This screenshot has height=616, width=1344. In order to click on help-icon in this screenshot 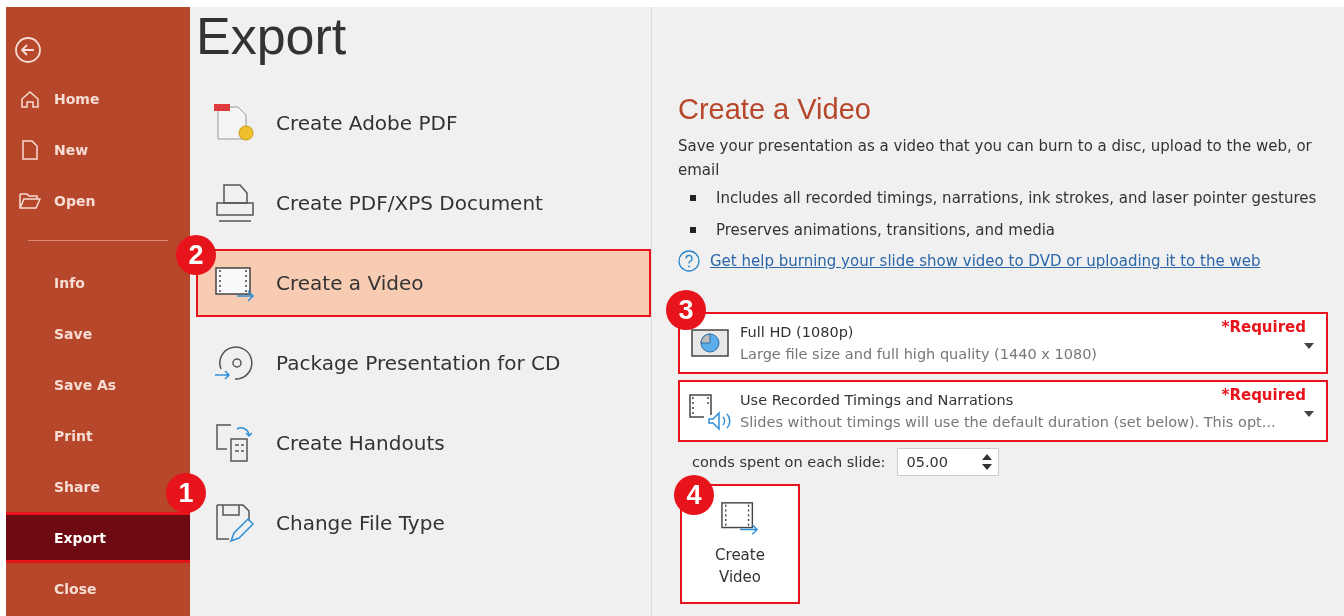, I will do `click(689, 261)`.